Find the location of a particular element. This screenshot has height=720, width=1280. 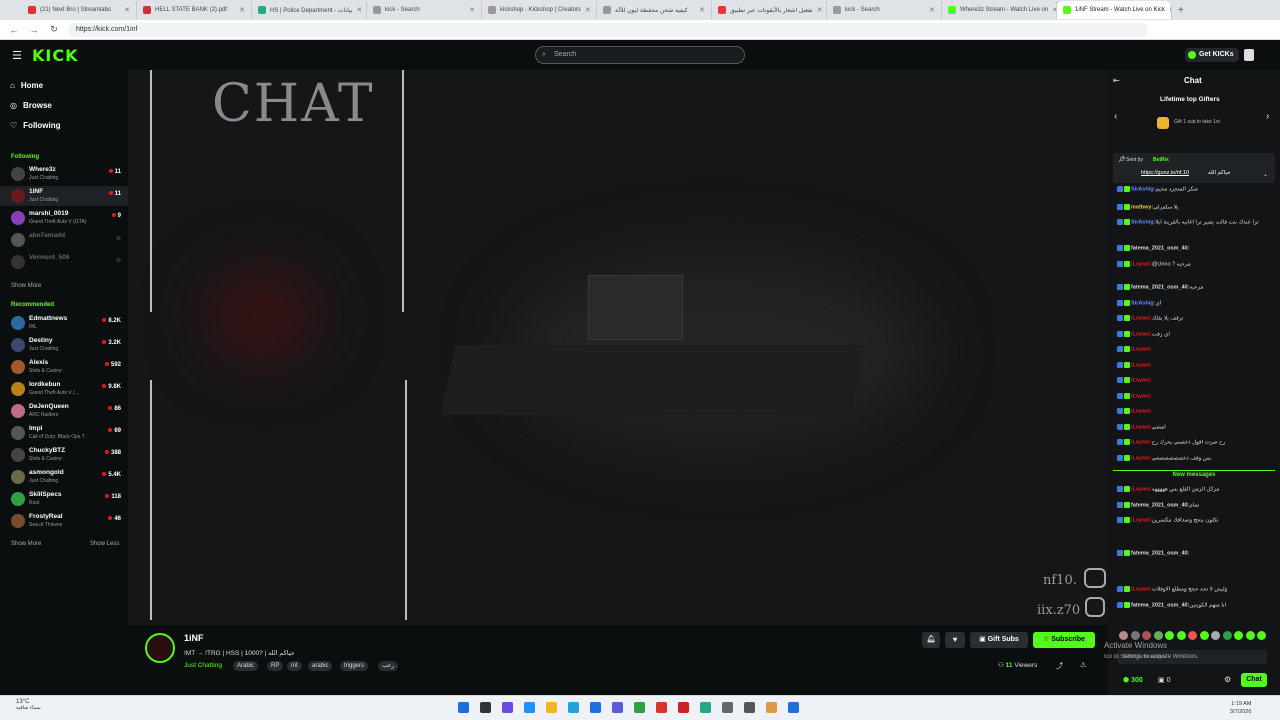

sidebar-channel: lordkebun Grand Theft Auto V (... 9.8K is located at coordinates (64, 389).